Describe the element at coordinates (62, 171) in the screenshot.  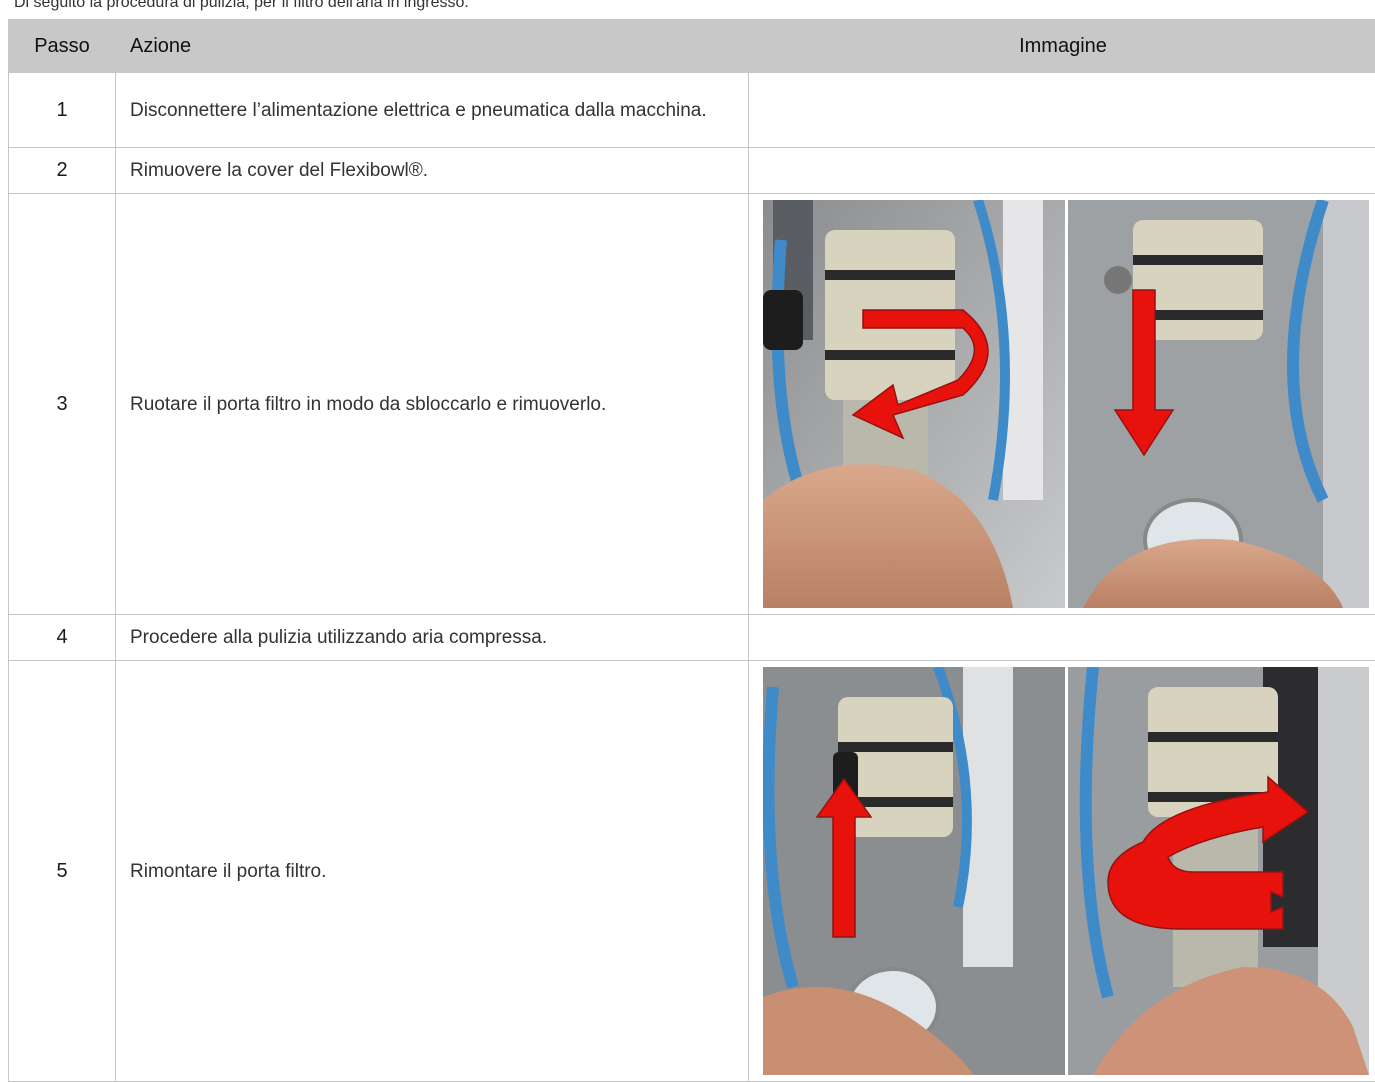
I see `step-number: 2` at that location.